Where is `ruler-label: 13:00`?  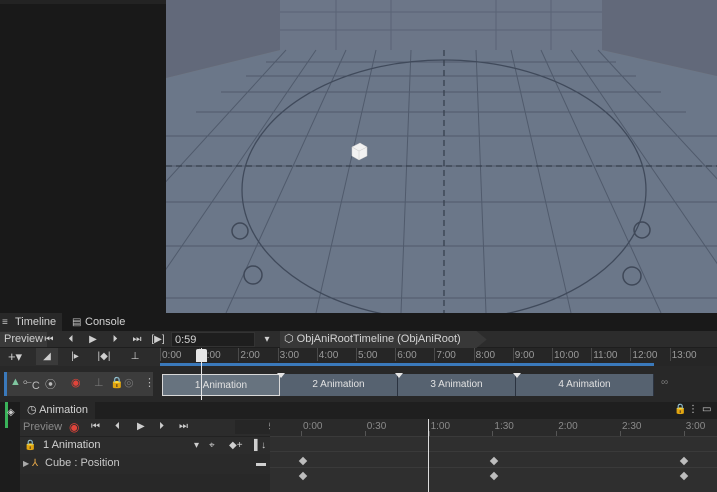
ruler-label: 13:00 is located at coordinates (684, 355).